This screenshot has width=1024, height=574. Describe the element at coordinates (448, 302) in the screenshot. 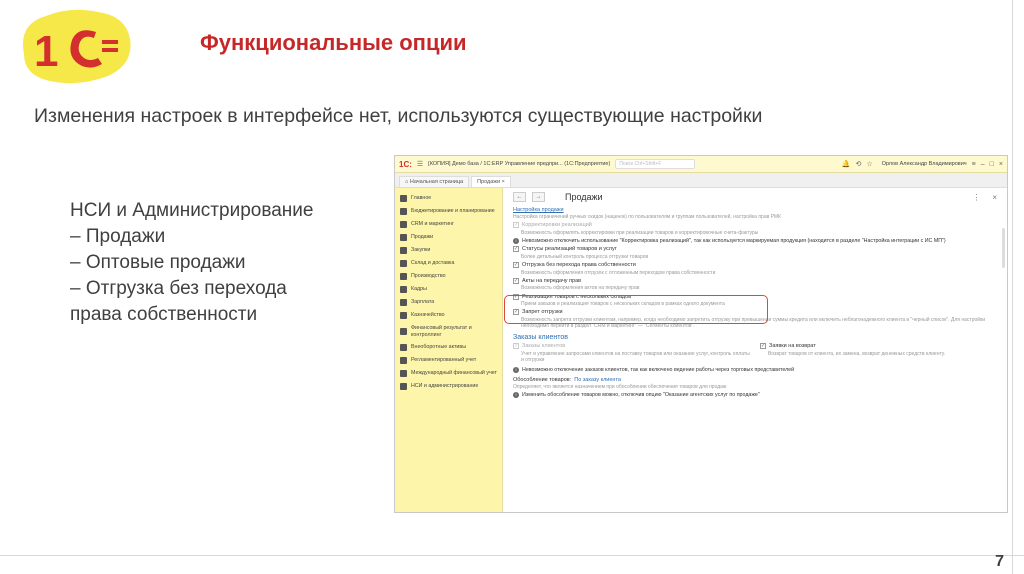

I see `sidebar-item-payroll: Зарплата` at that location.